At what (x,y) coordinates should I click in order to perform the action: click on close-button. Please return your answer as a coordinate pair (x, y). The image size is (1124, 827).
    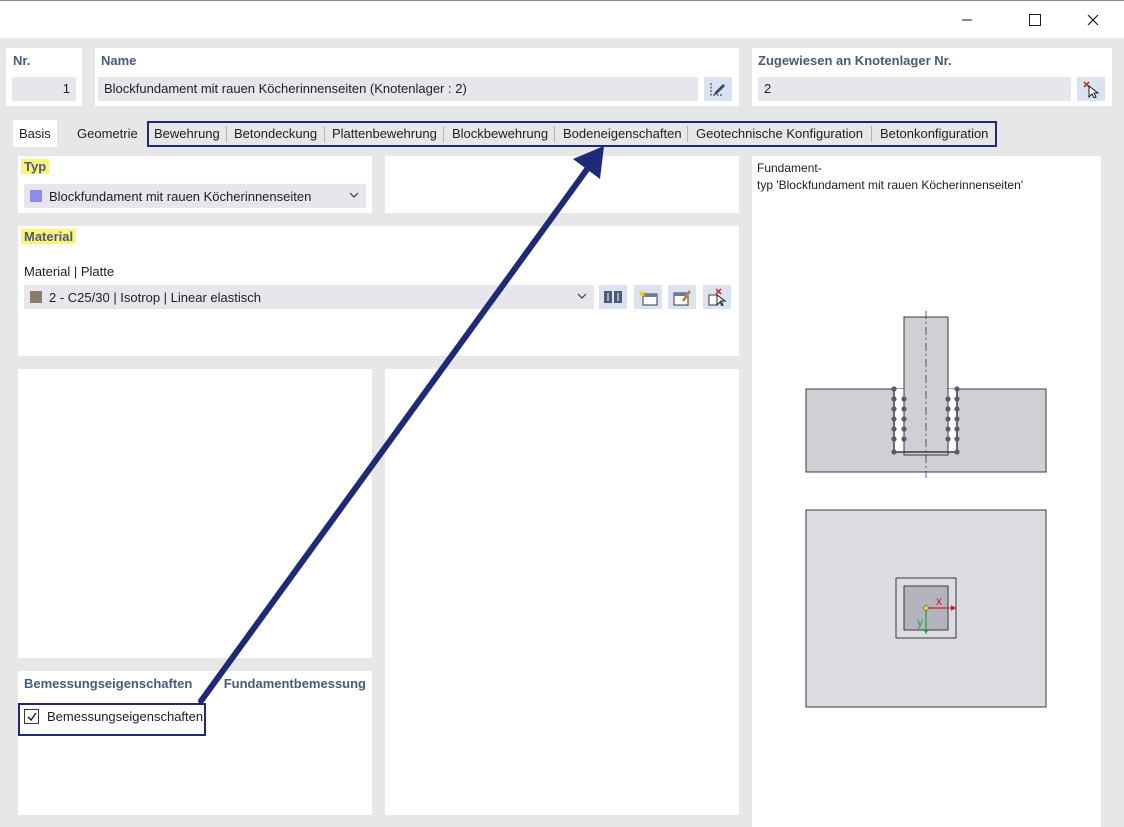
    Looking at the image, I should click on (1093, 19).